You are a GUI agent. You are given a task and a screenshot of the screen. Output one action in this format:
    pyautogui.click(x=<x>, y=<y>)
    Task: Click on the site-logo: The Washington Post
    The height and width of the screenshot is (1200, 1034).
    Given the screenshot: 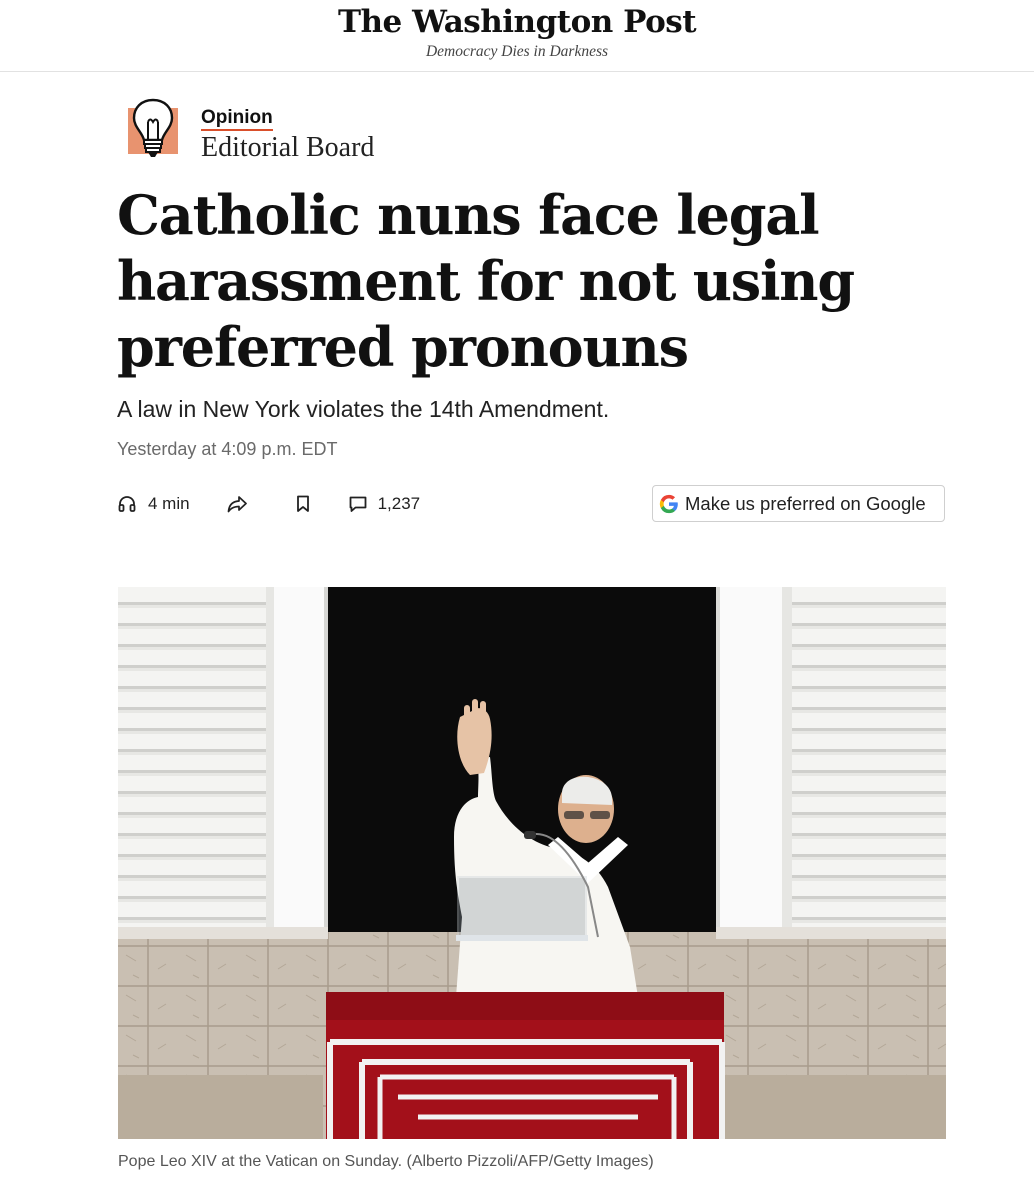 What is the action you would take?
    pyautogui.click(x=517, y=22)
    